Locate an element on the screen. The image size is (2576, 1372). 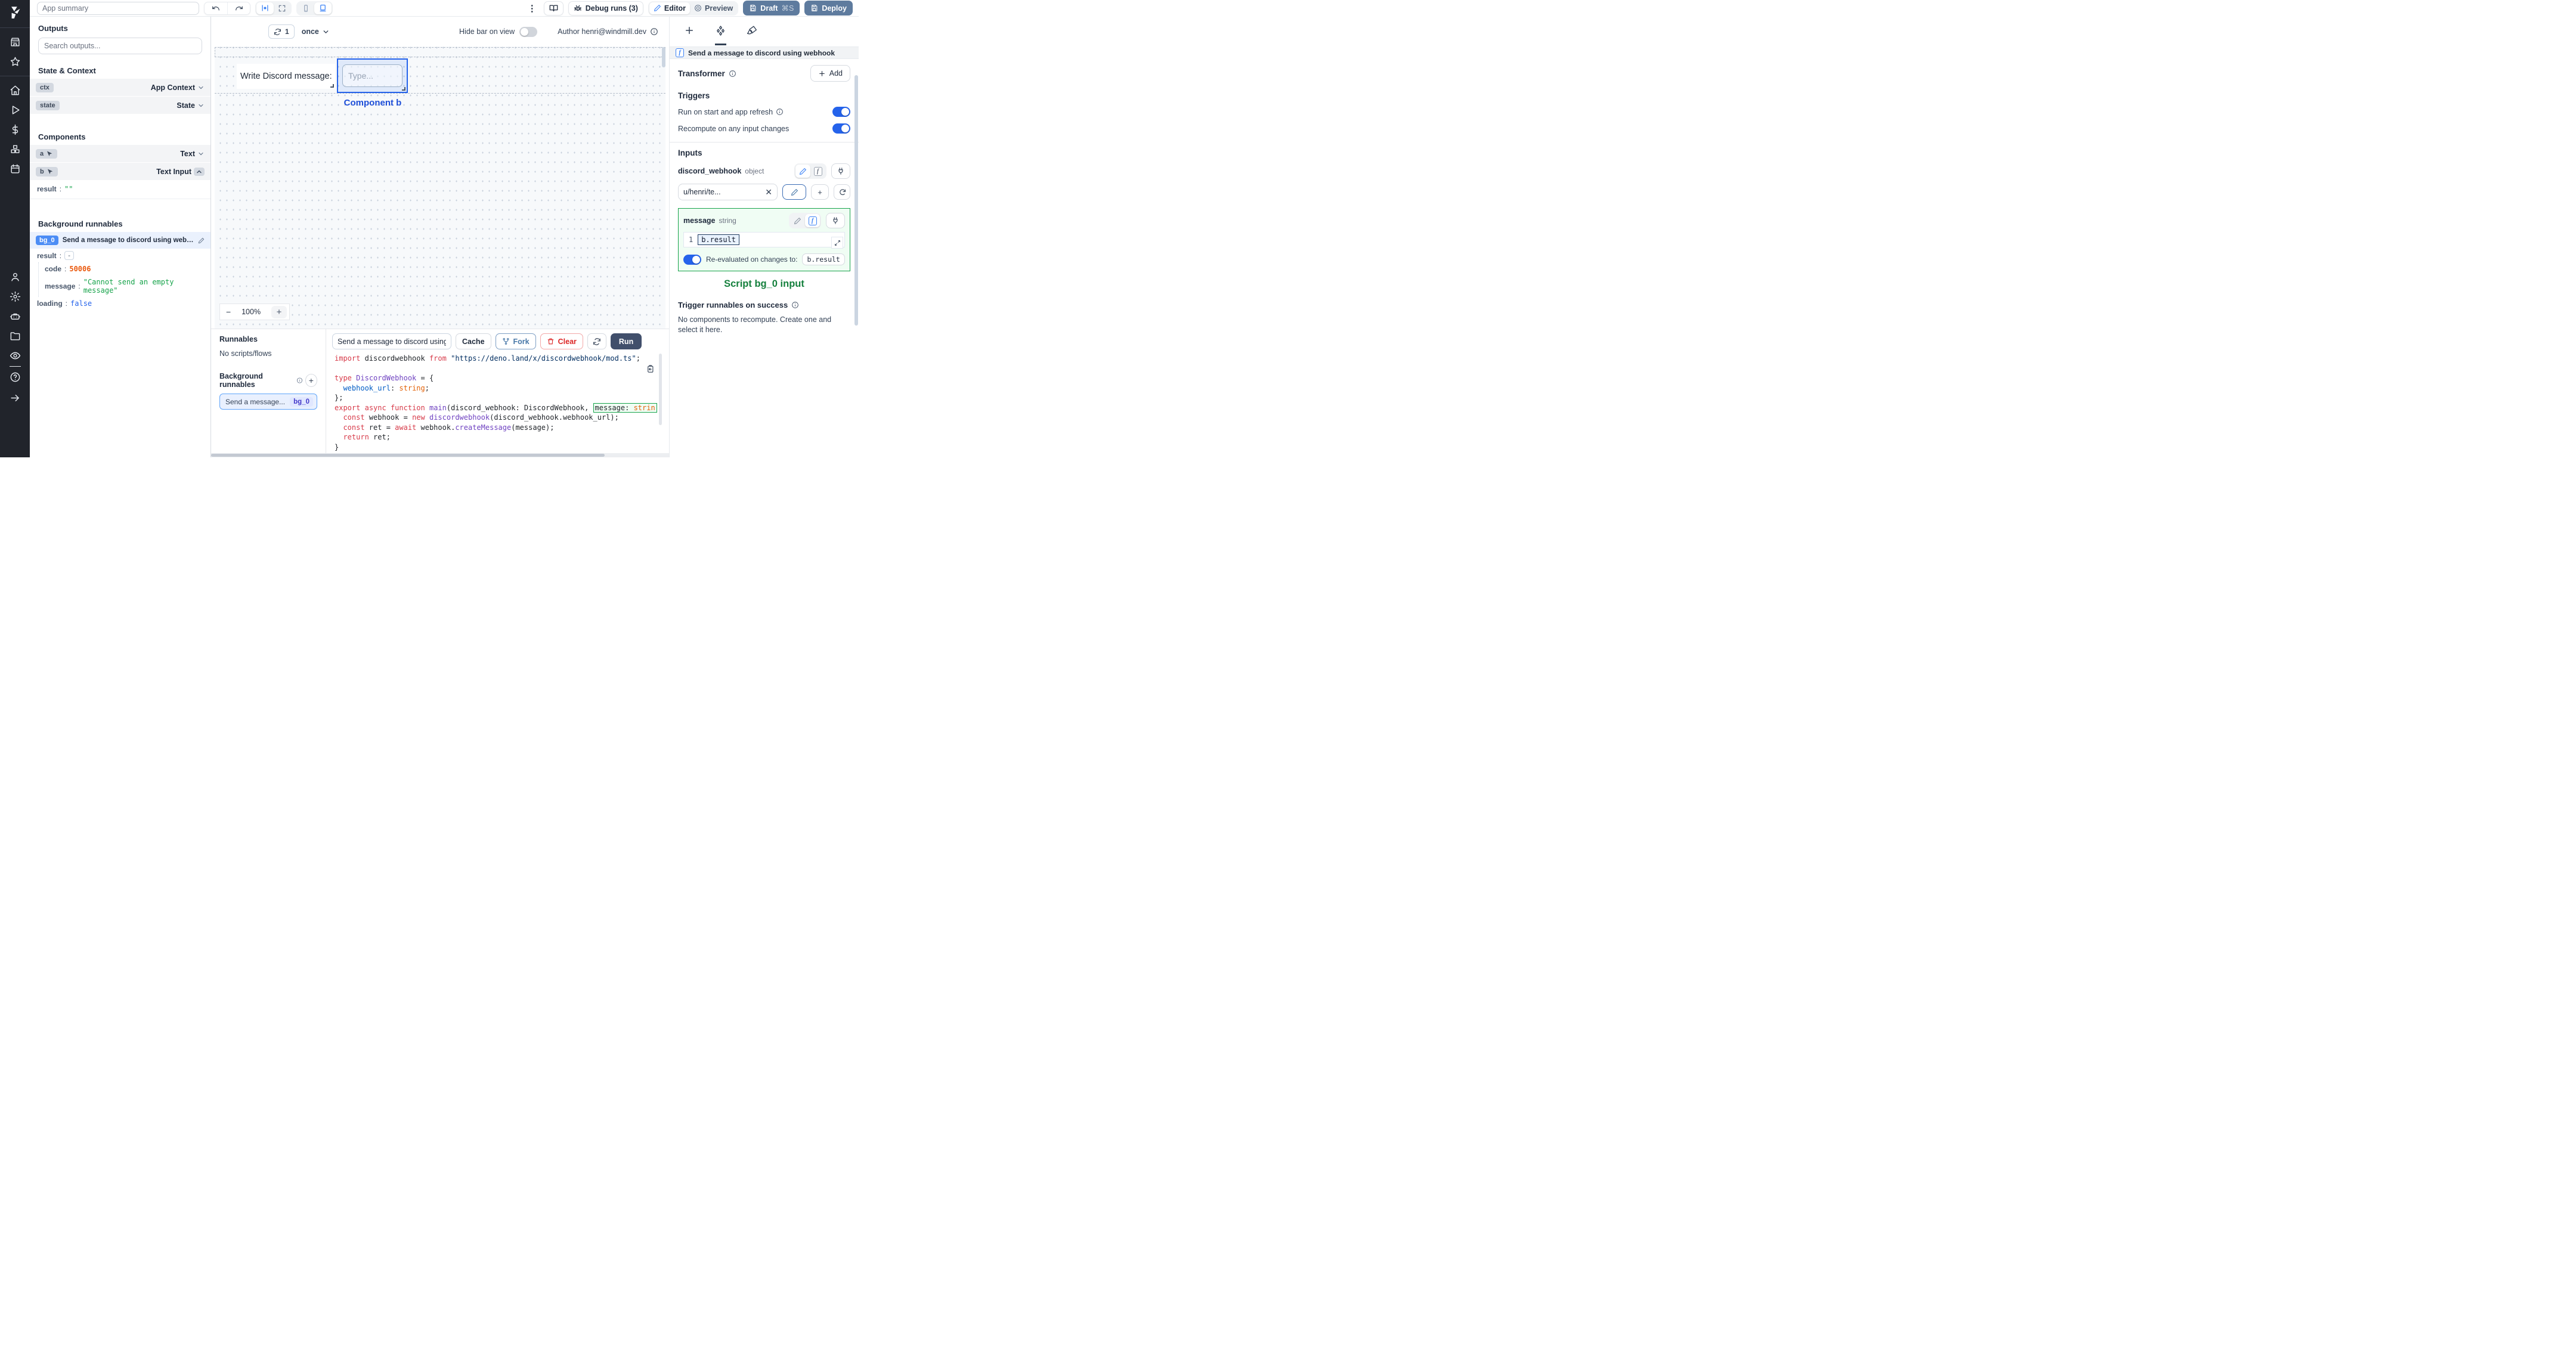
star-icon is located at coordinates (16, 61).